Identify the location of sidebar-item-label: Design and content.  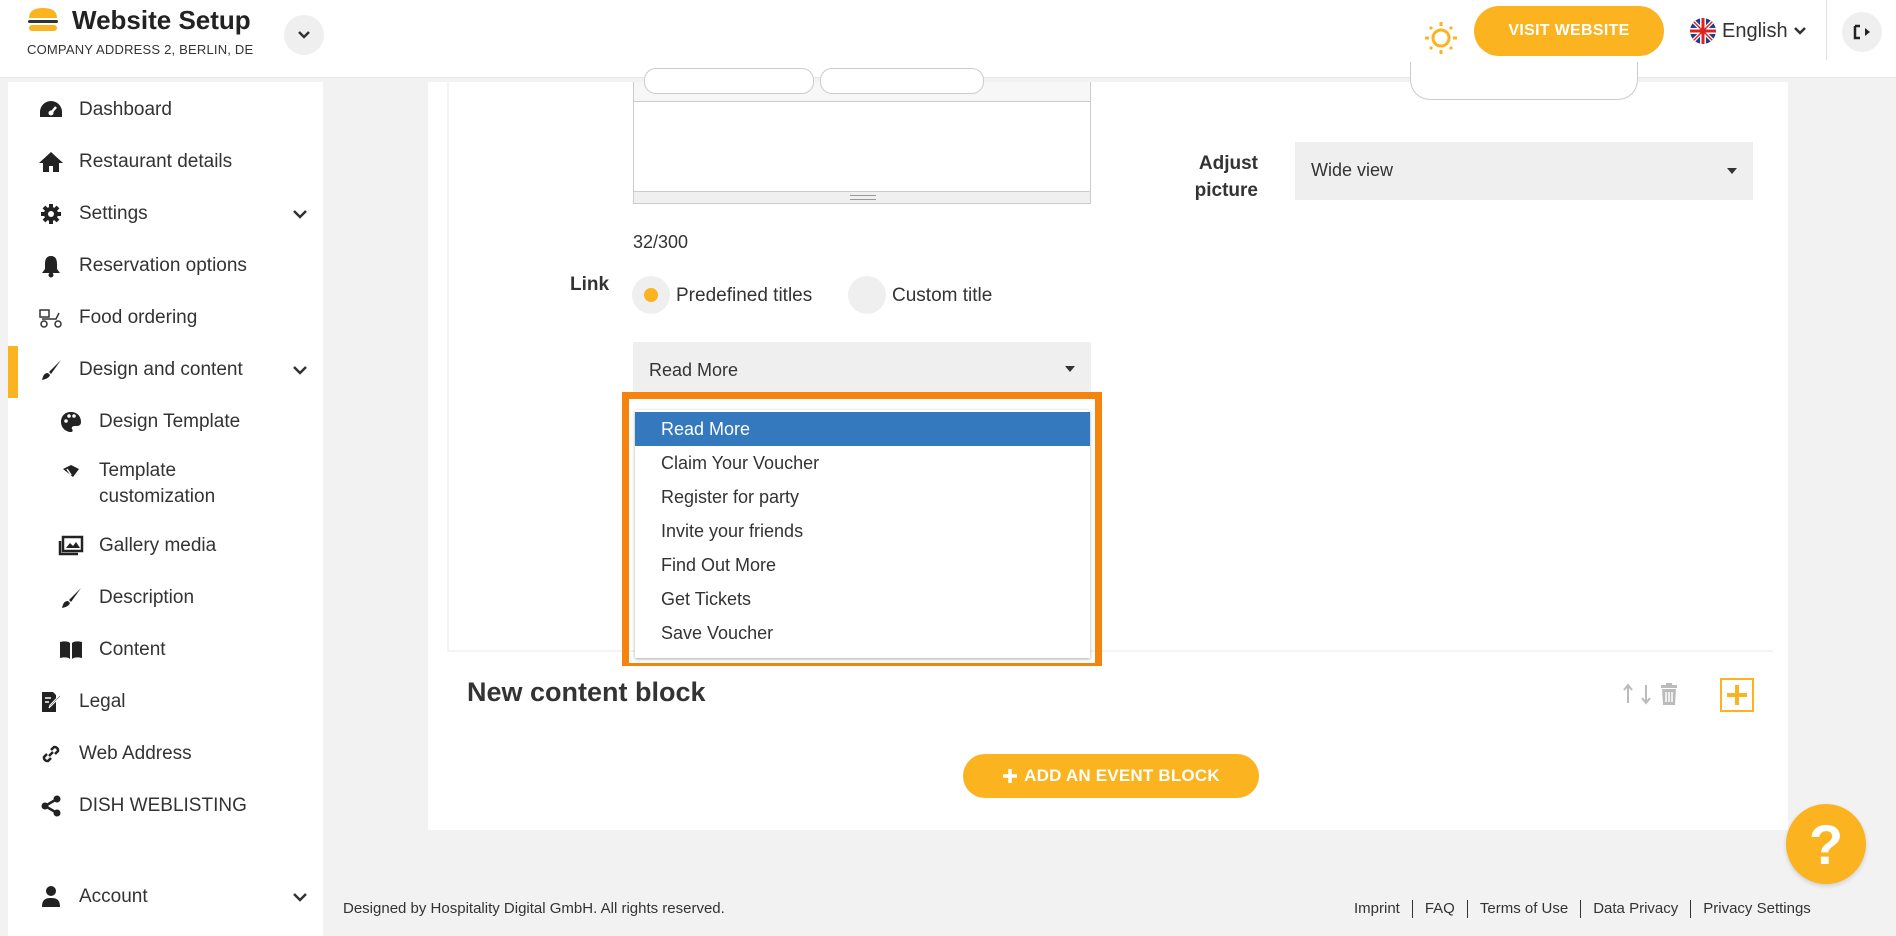
(161, 369).